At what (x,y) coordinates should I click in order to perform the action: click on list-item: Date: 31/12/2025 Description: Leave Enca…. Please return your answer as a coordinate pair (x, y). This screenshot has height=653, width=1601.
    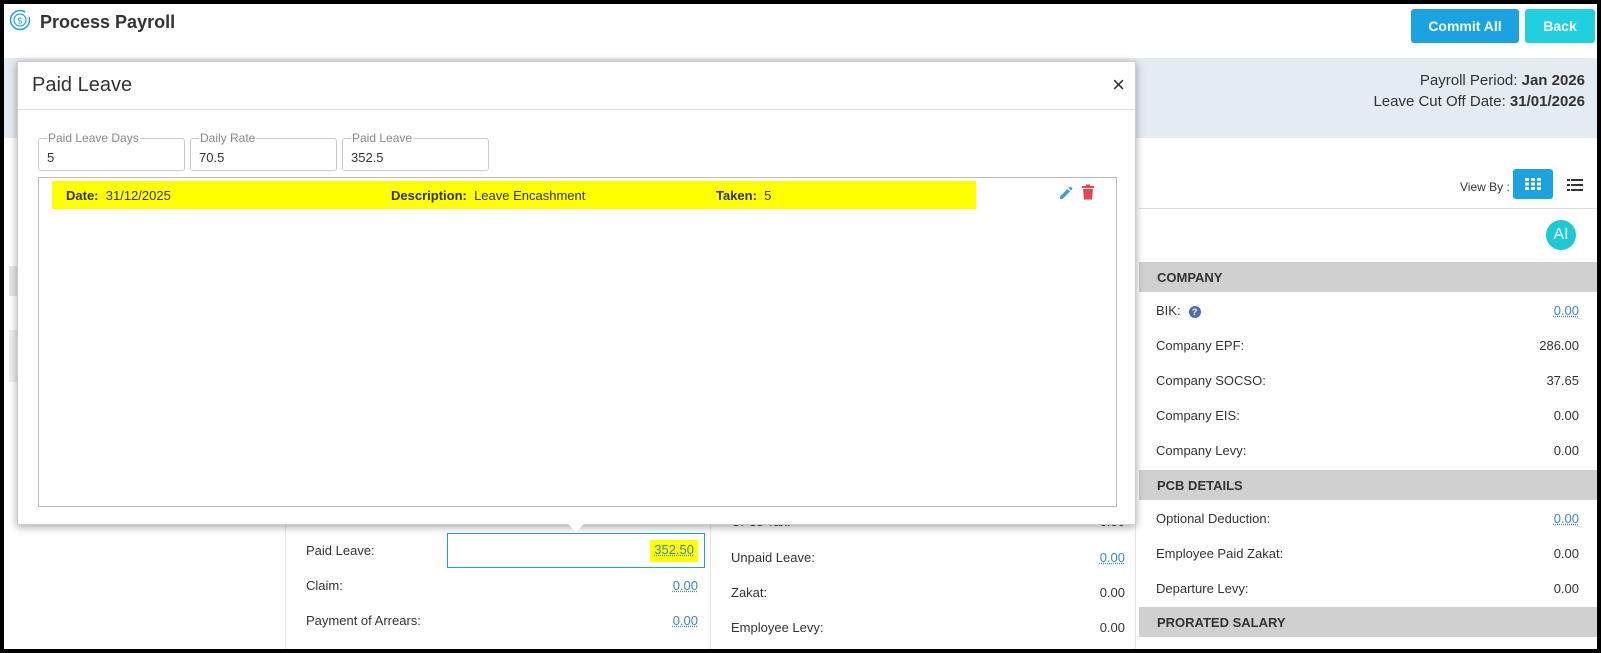
    Looking at the image, I should click on (514, 195).